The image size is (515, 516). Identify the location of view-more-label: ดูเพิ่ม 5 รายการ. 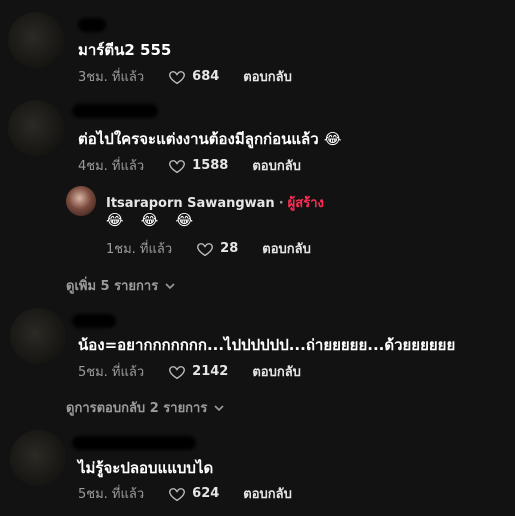
(112, 286).